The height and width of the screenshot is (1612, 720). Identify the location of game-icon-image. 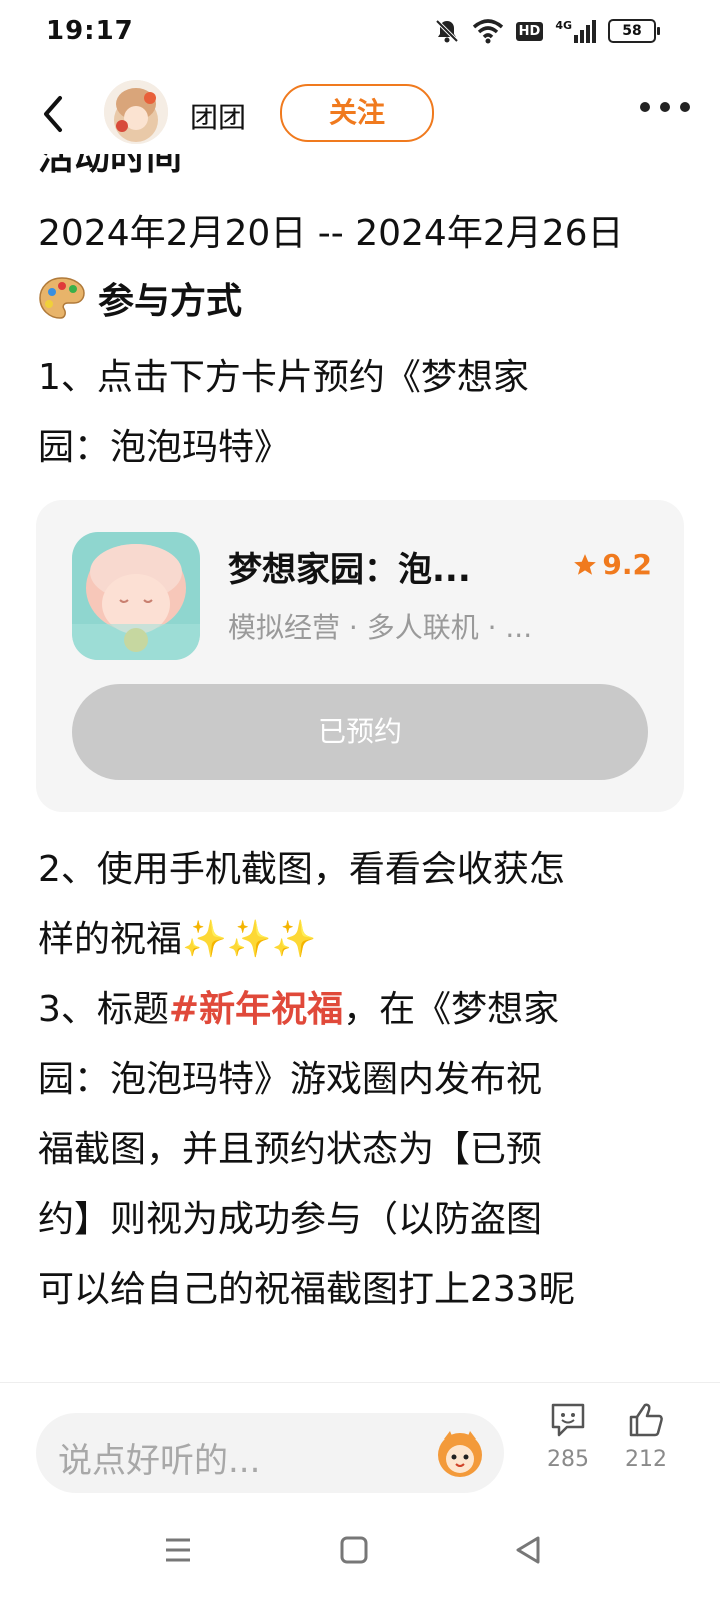
(136, 596).